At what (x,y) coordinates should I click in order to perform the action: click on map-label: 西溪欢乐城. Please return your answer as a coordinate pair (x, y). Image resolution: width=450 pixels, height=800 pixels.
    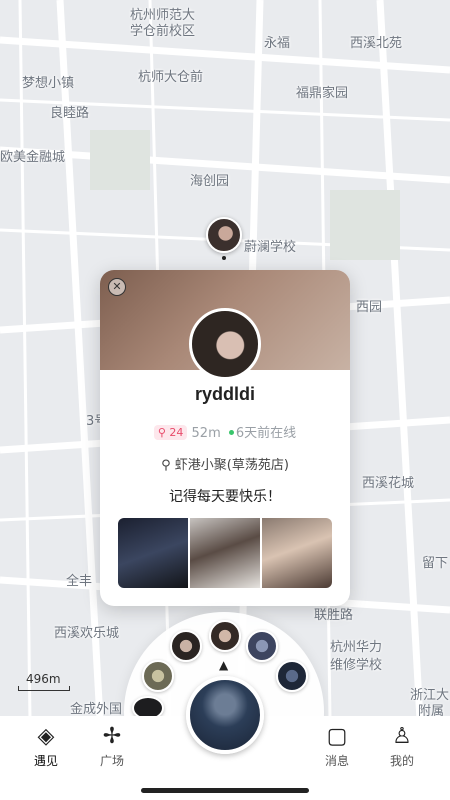
    Looking at the image, I should click on (87, 633).